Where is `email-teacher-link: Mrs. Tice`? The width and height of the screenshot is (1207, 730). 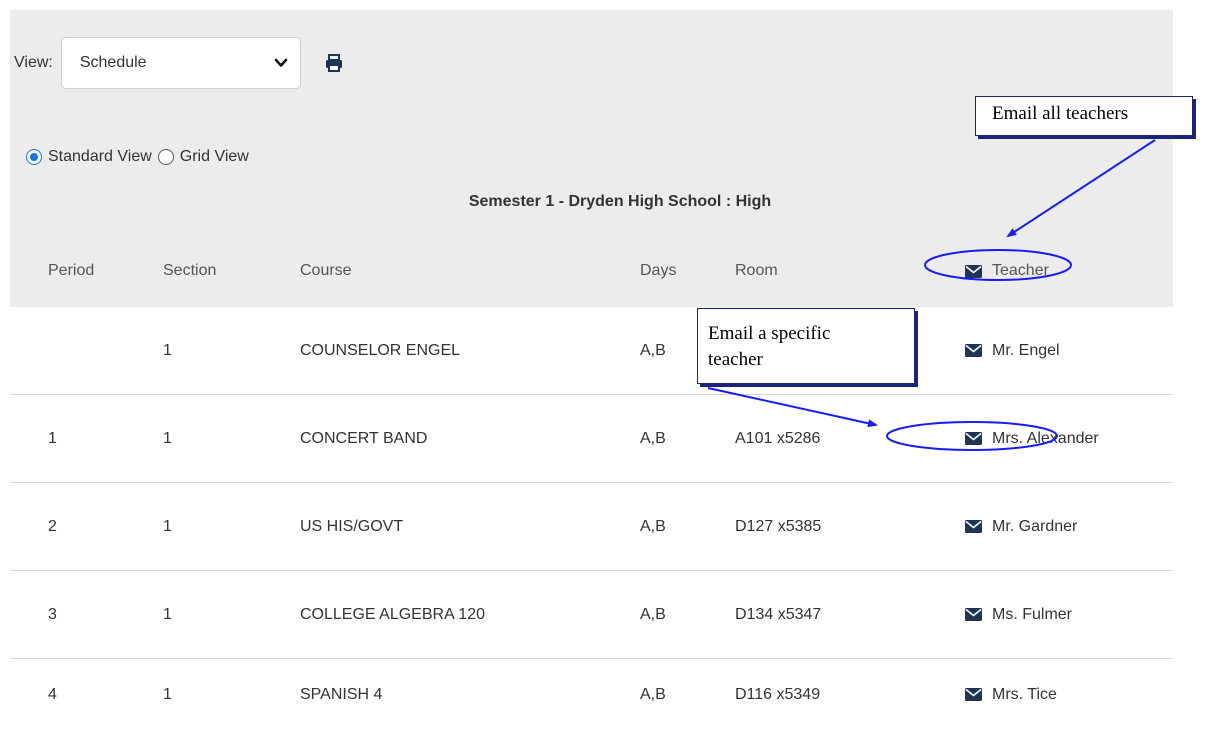 email-teacher-link: Mrs. Tice is located at coordinates (1011, 694).